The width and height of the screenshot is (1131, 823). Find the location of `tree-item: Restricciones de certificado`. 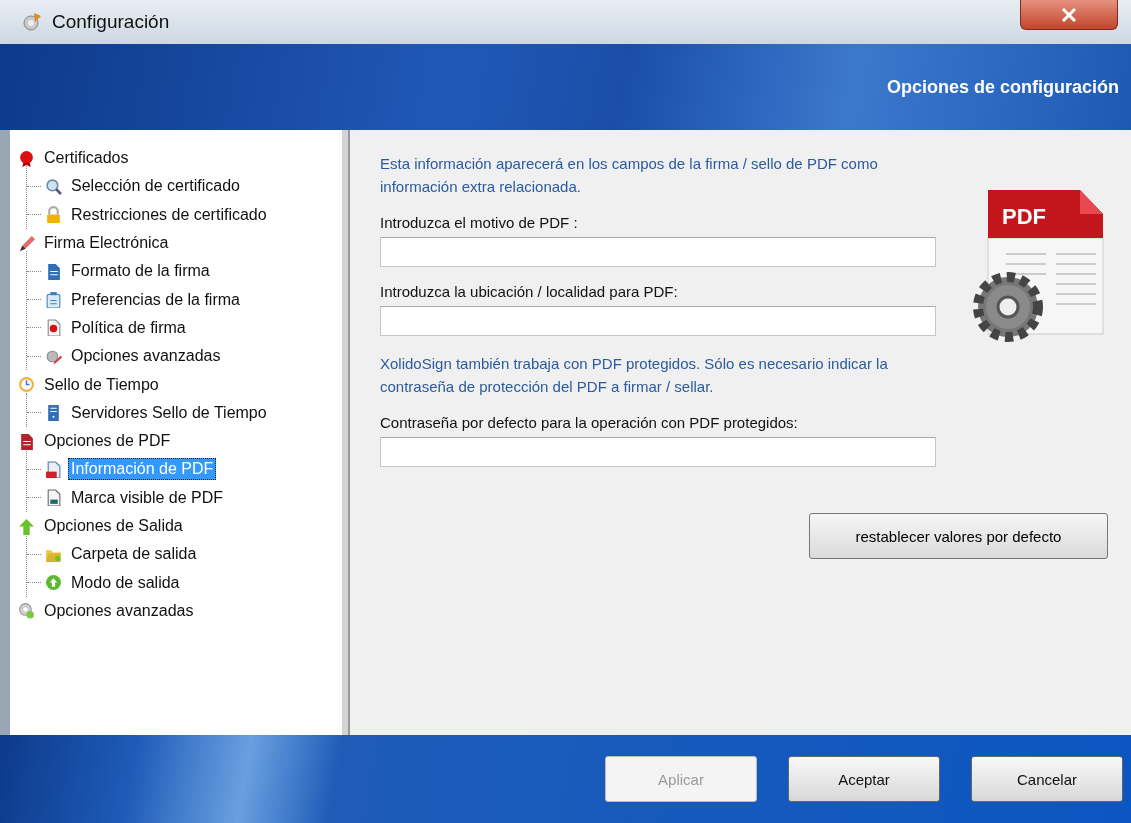

tree-item: Restricciones de certificado is located at coordinates (169, 214).